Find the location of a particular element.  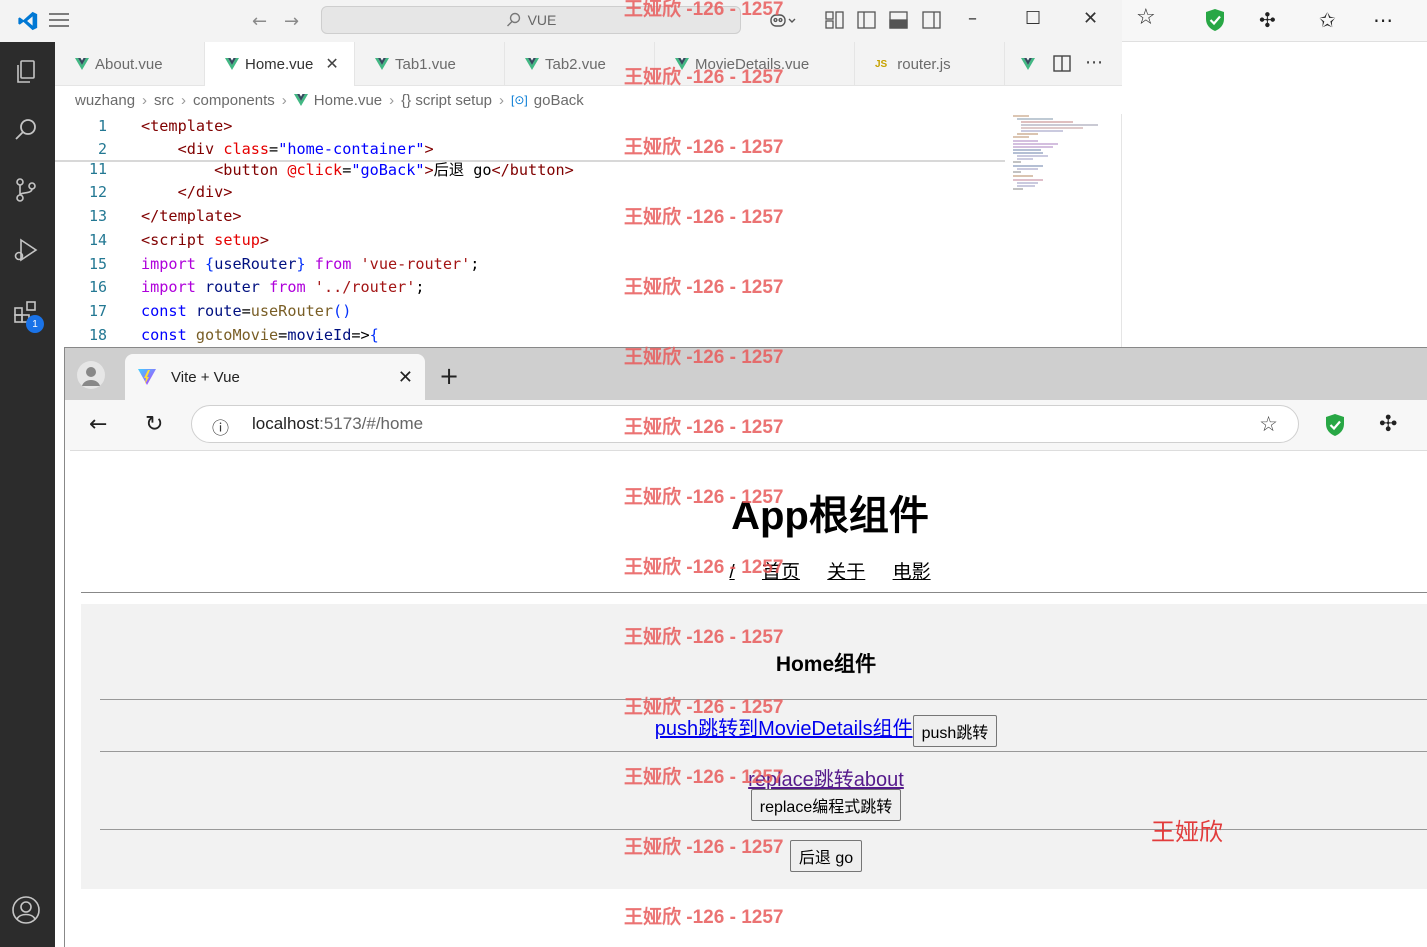

source-control-icon is located at coordinates (26, 190).